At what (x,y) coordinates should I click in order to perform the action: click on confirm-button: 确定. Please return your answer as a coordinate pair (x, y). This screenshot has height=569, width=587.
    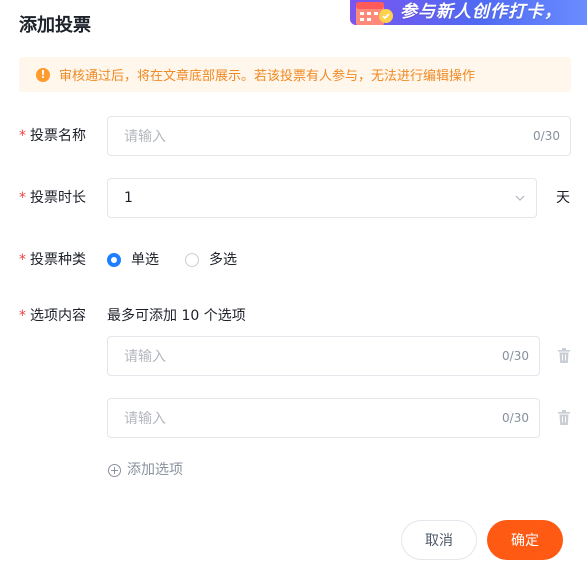
    Looking at the image, I should click on (525, 540).